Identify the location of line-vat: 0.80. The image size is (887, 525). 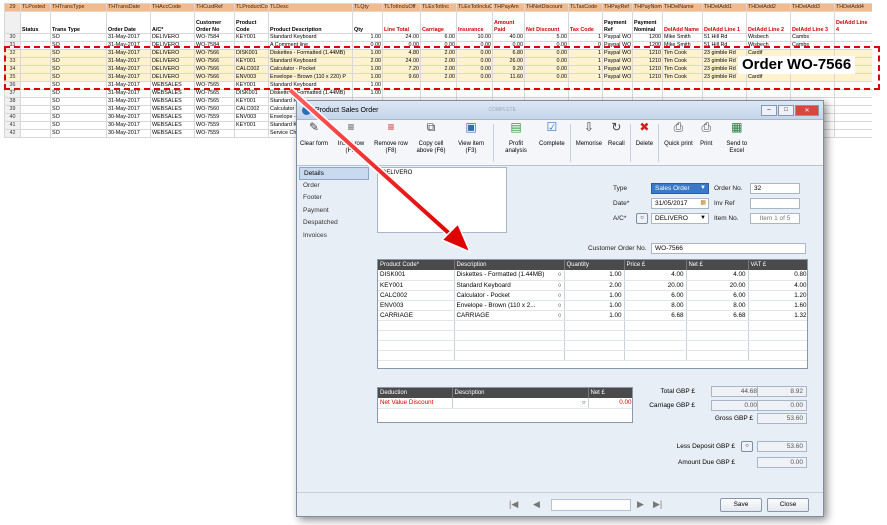
(777, 275).